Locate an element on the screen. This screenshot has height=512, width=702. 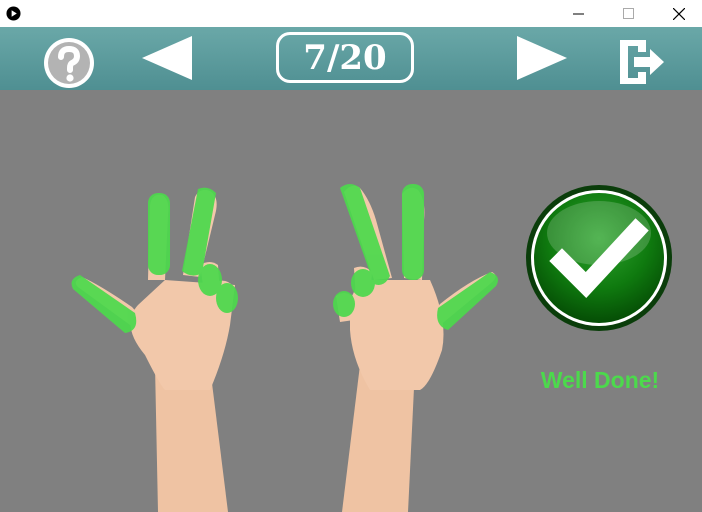
exit-door-icon is located at coordinates (642, 62).